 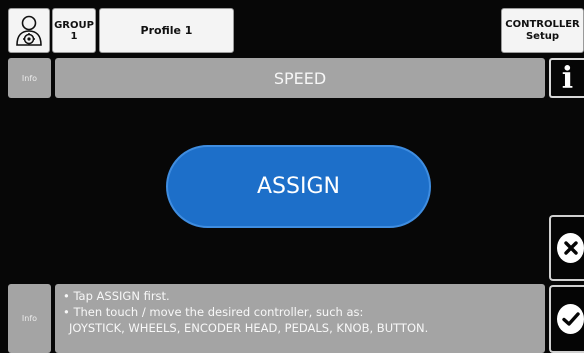 I want to click on controller-setup-button: CONTROLLER Setup, so click(x=542, y=30).